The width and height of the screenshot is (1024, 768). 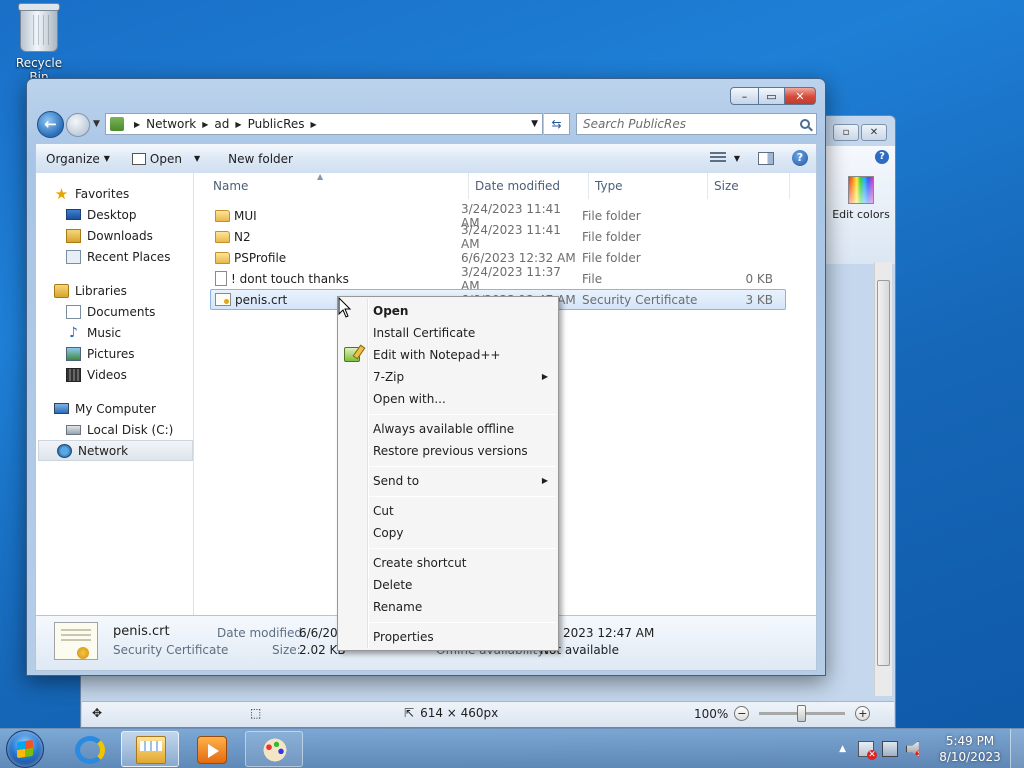 What do you see at coordinates (274, 749) in the screenshot?
I see `taskbar-paint` at bounding box center [274, 749].